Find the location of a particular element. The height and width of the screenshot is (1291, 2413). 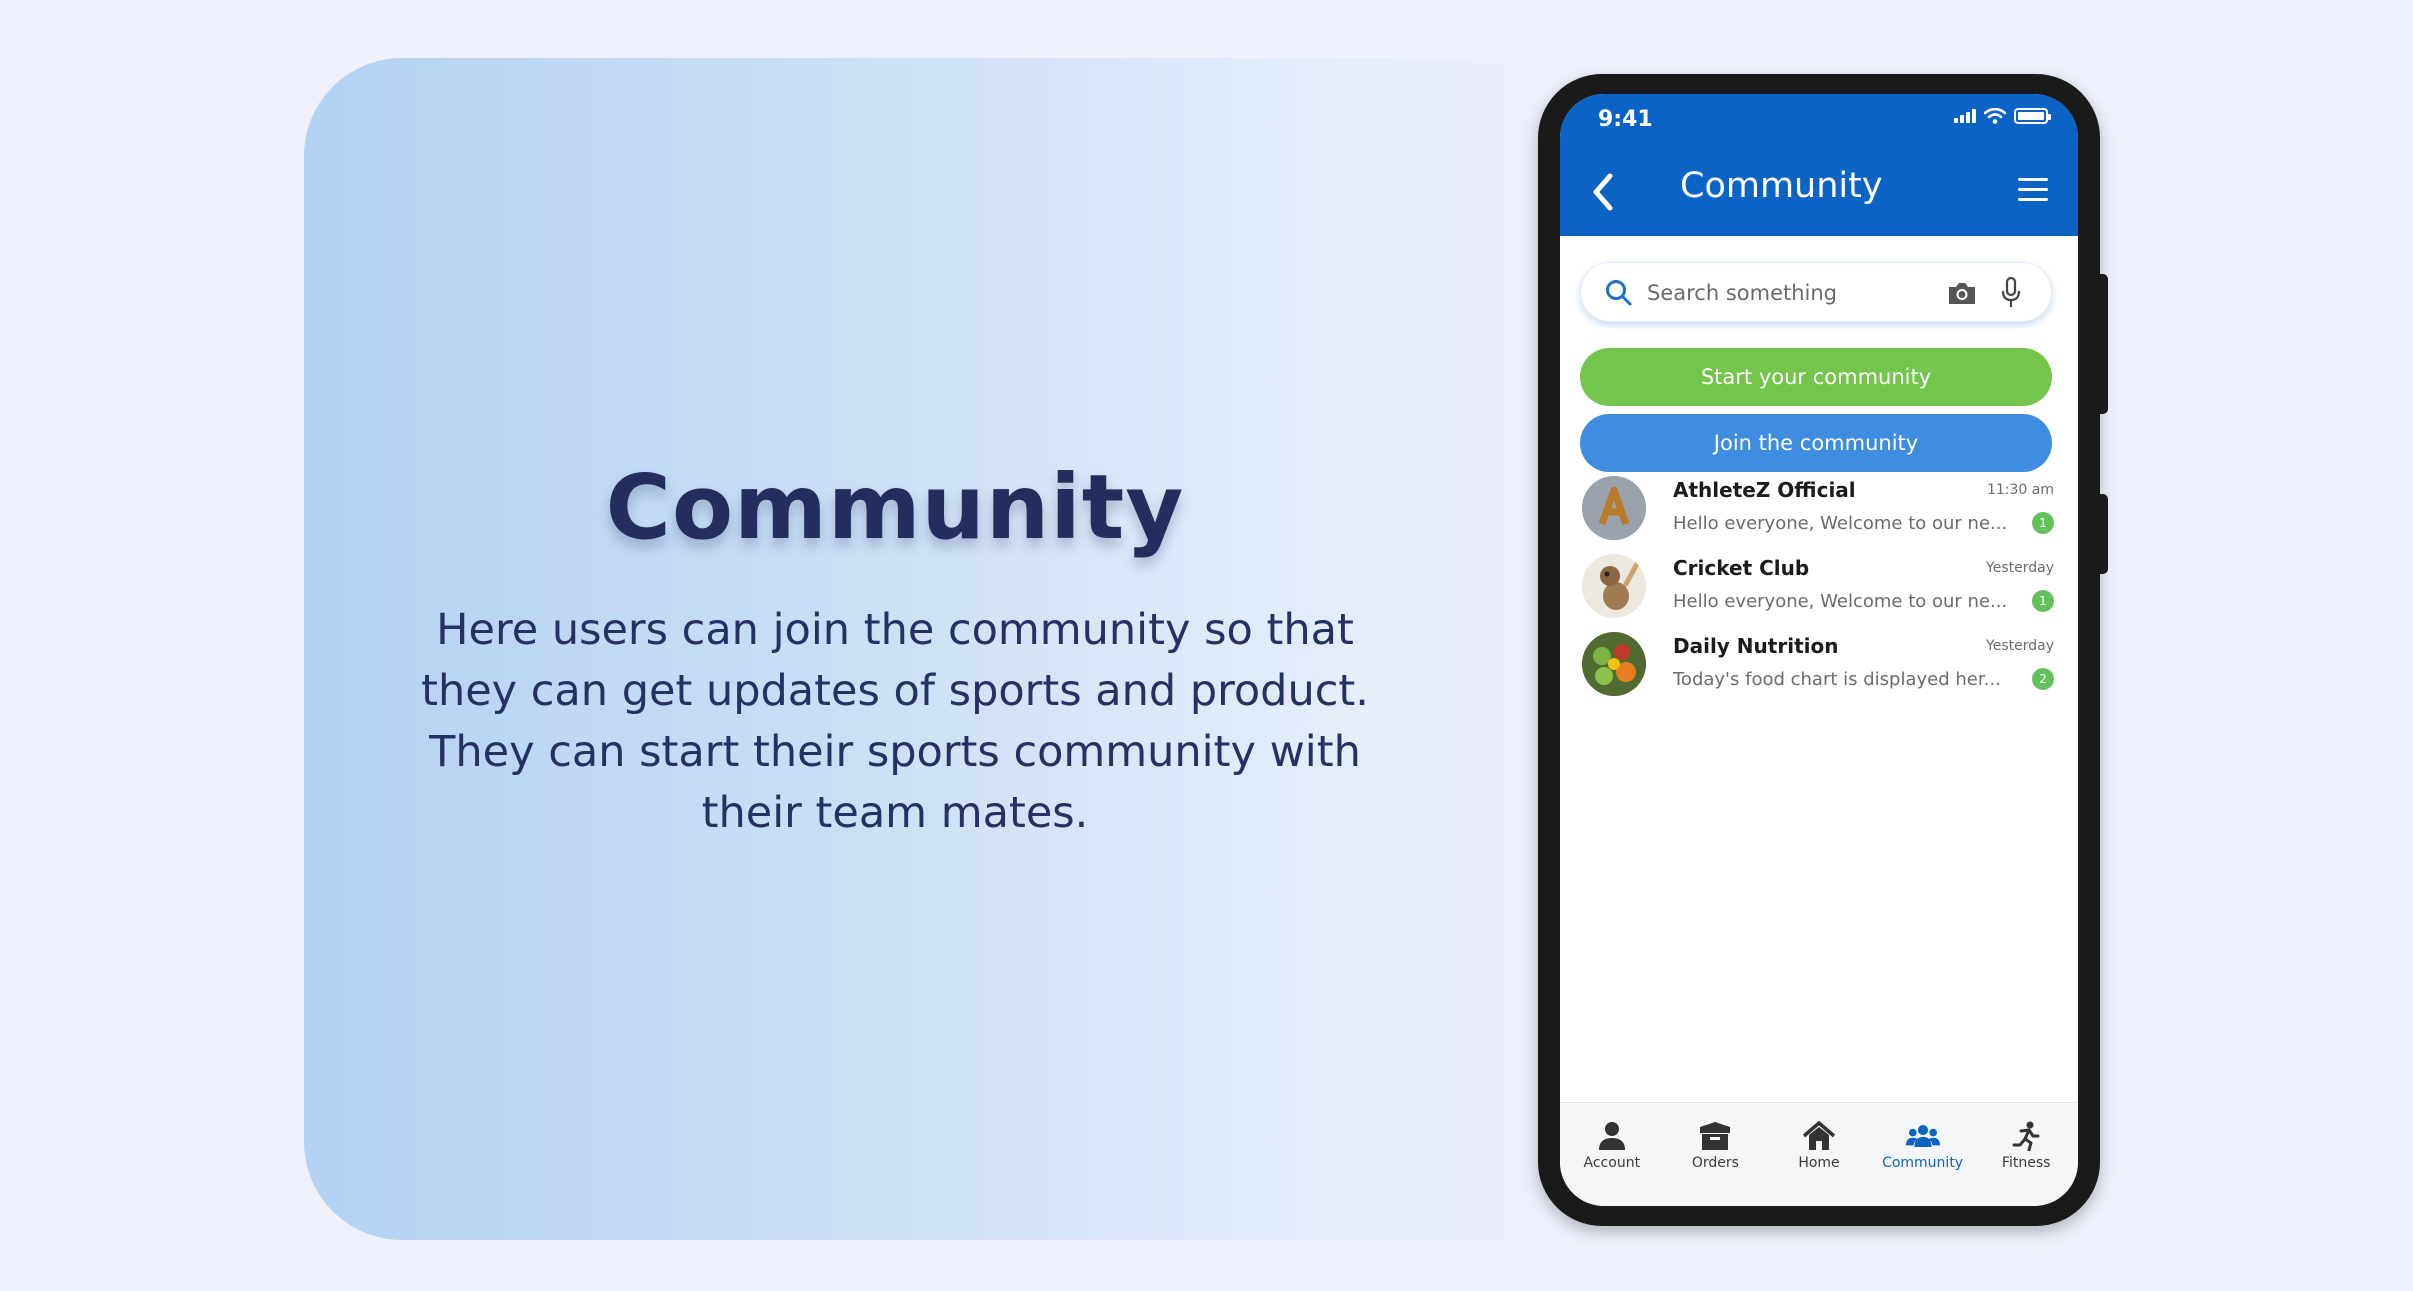

athletez-logo-icon is located at coordinates (1614, 508).